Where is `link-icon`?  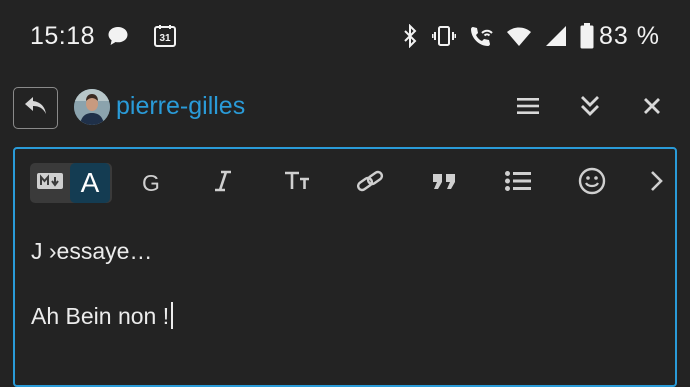 link-icon is located at coordinates (370, 183).